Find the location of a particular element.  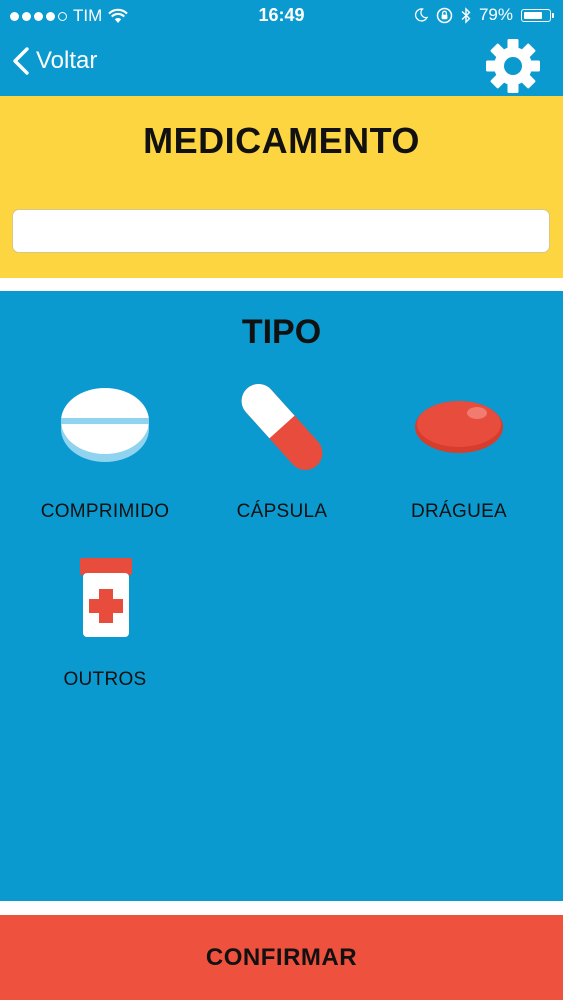

gear-icon is located at coordinates (513, 66).